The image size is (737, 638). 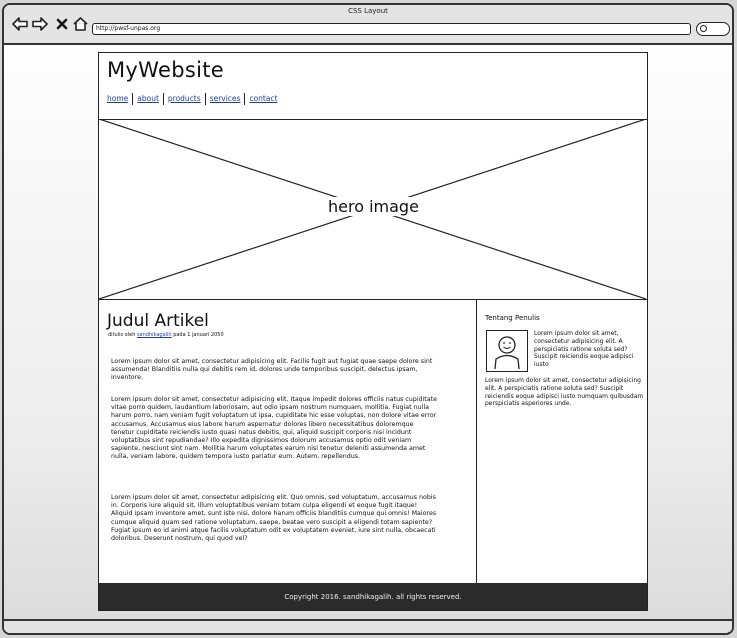 What do you see at coordinates (224, 99) in the screenshot?
I see `menu-item-services: services` at bounding box center [224, 99].